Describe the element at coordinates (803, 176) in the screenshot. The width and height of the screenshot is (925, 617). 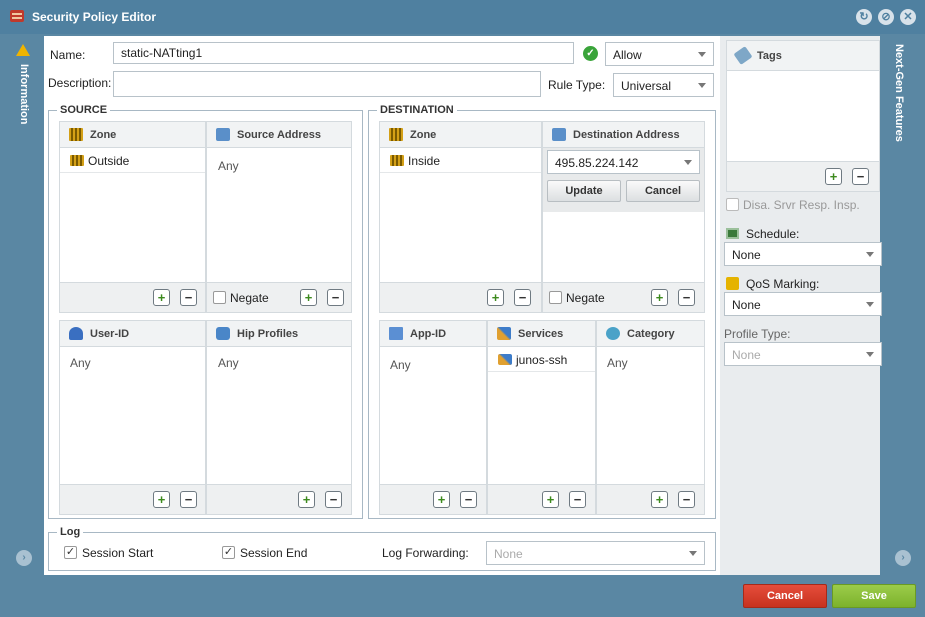
I see `tags-footer: + −` at that location.